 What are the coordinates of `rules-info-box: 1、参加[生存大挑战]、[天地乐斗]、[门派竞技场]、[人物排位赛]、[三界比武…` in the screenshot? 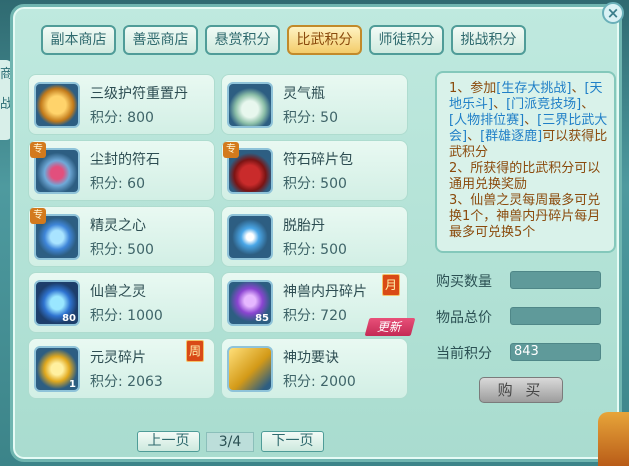 It's located at (525, 162).